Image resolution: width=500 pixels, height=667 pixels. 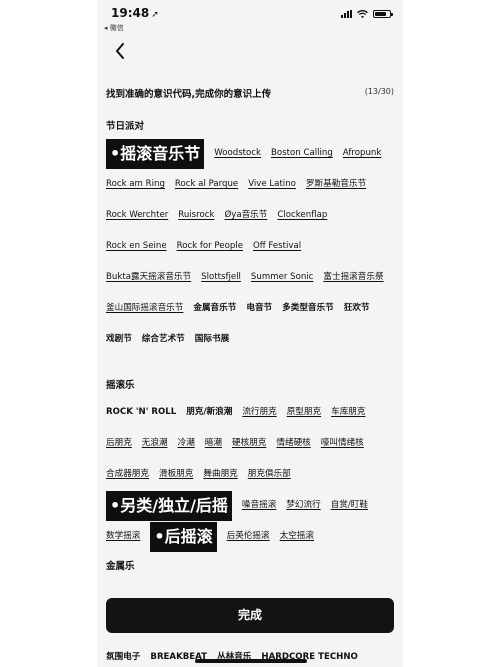 I want to click on tag-option: Afropunk, so click(x=362, y=153).